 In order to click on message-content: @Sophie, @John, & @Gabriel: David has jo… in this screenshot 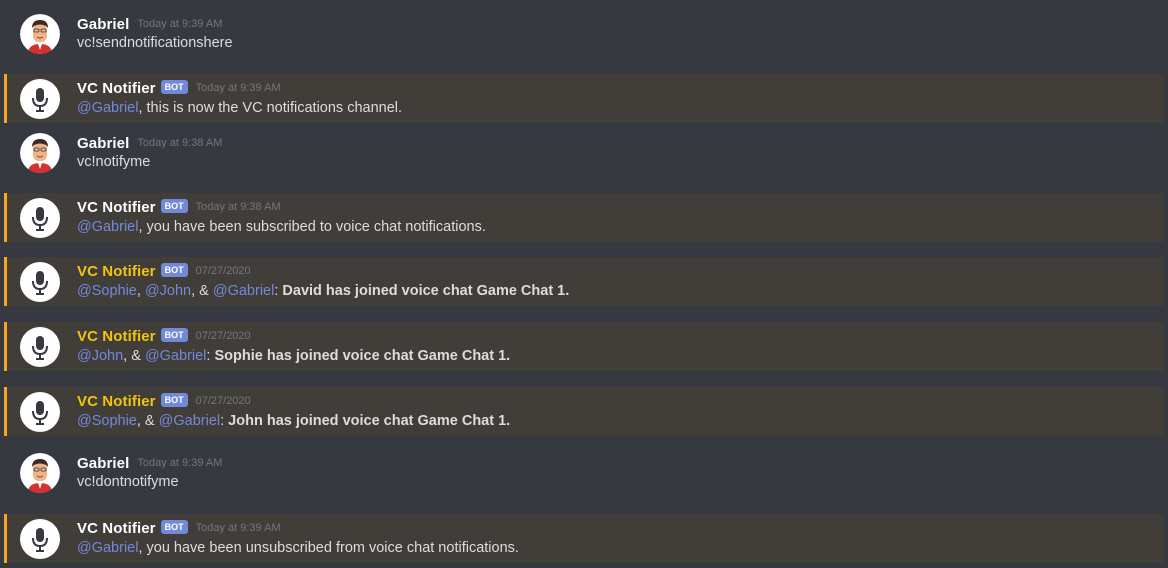, I will do `click(323, 291)`.